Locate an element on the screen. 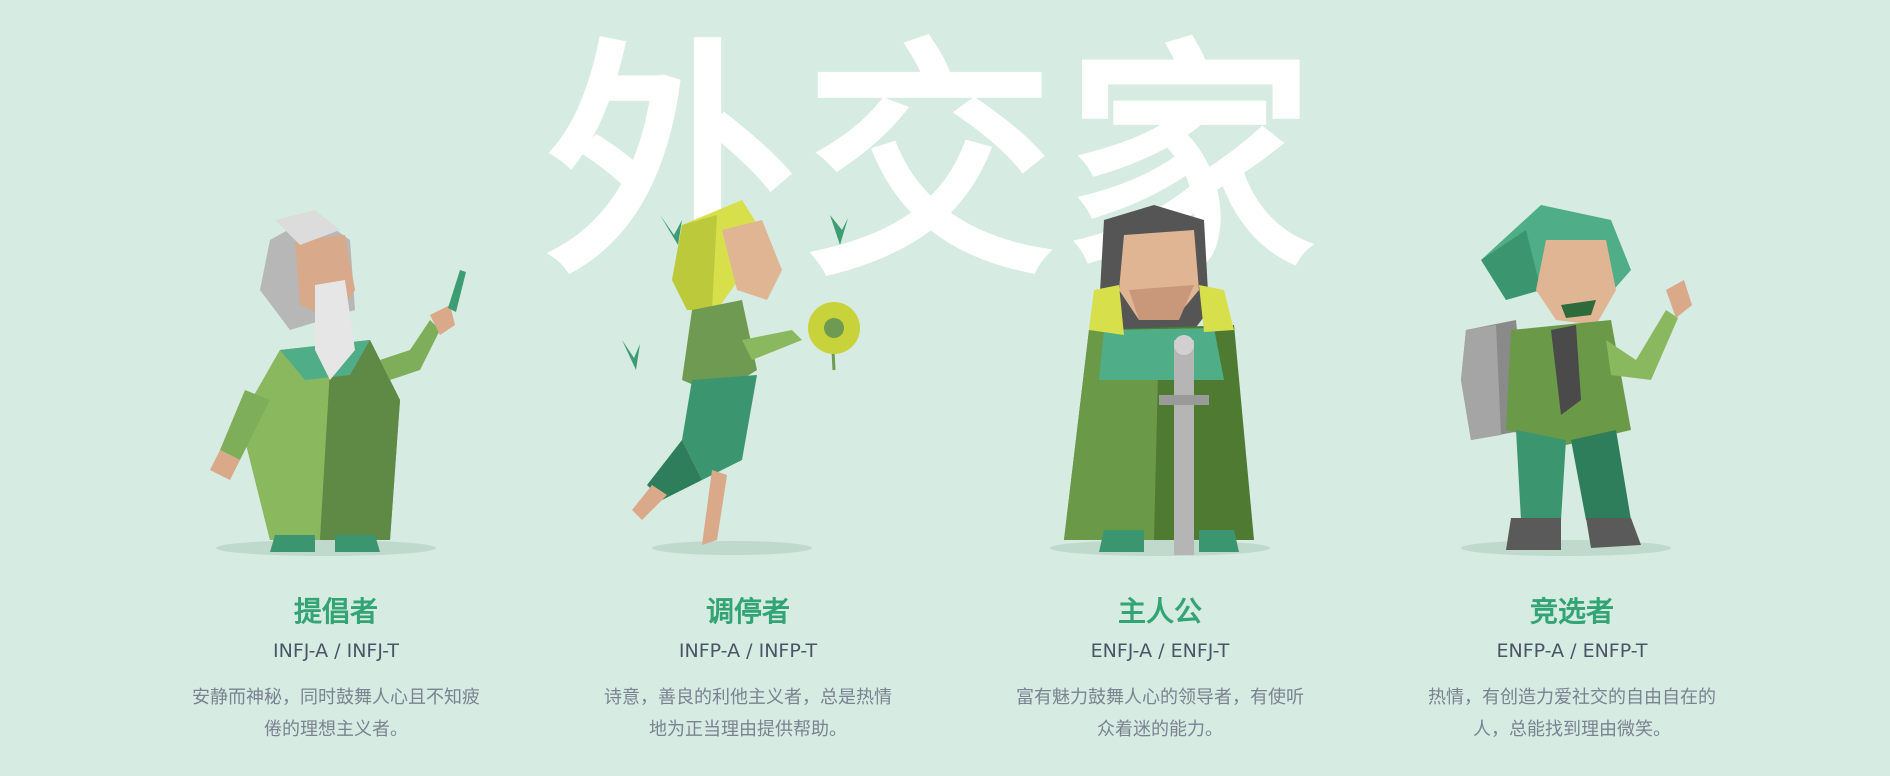 The height and width of the screenshot is (776, 1890). card-name: 主人公 is located at coordinates (1159, 611).